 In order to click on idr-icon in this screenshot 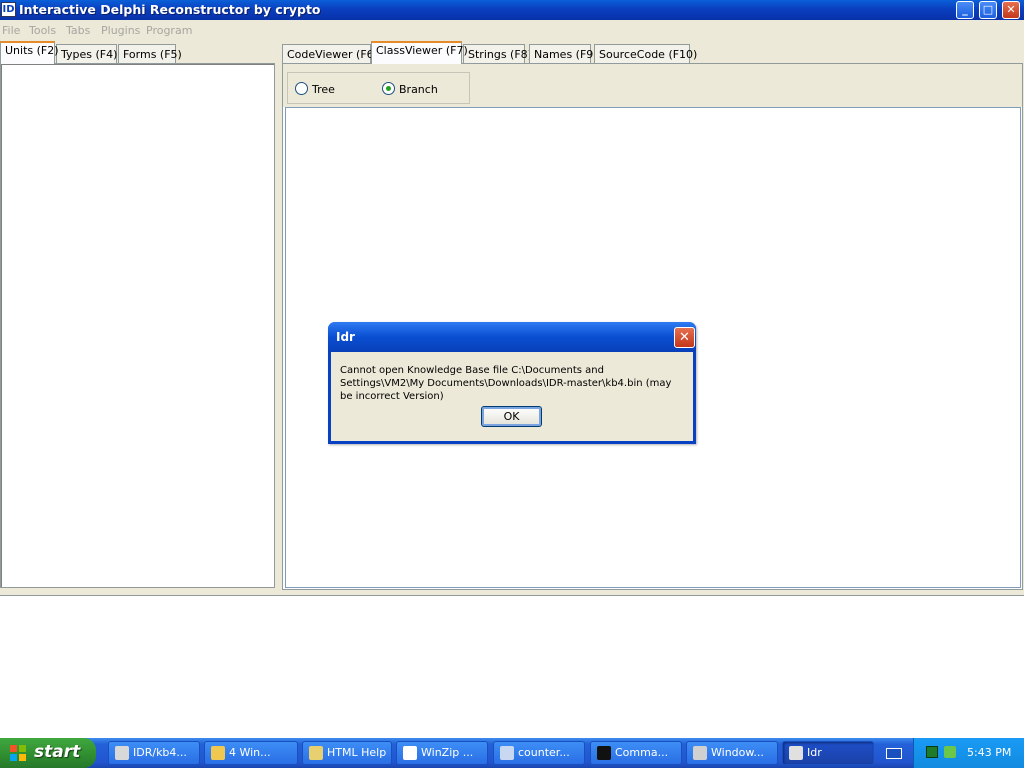, I will do `click(796, 753)`.